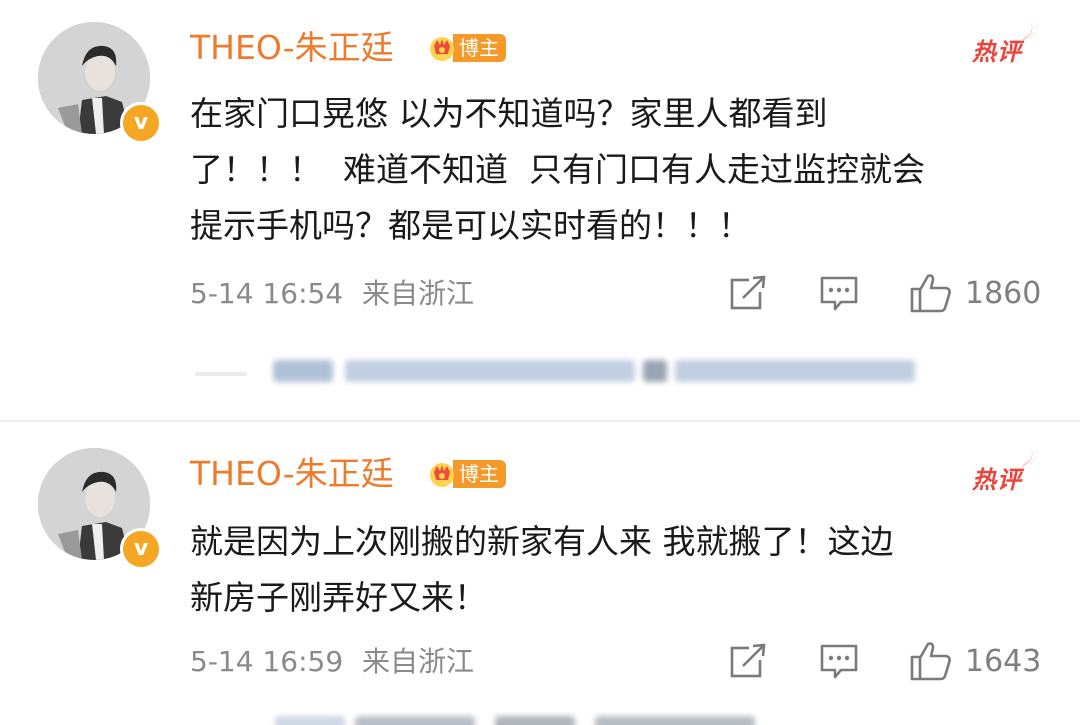 The width and height of the screenshot is (1080, 725). What do you see at coordinates (890, 294) in the screenshot?
I see `comment-actions: 1860` at bounding box center [890, 294].